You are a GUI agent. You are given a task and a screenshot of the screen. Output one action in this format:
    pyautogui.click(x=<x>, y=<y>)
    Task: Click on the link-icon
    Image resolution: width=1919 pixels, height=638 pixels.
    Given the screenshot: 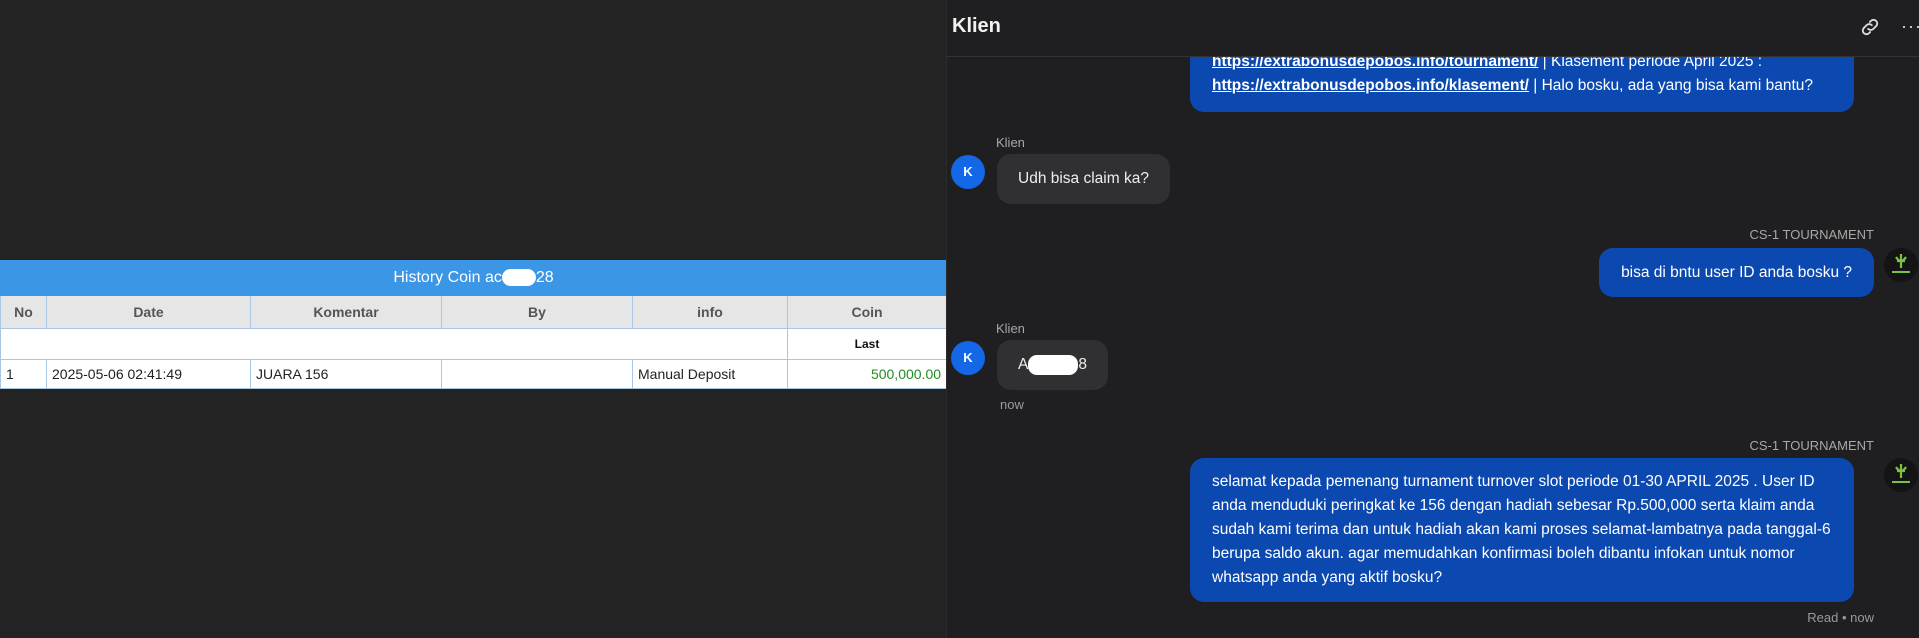 What is the action you would take?
    pyautogui.click(x=1870, y=27)
    